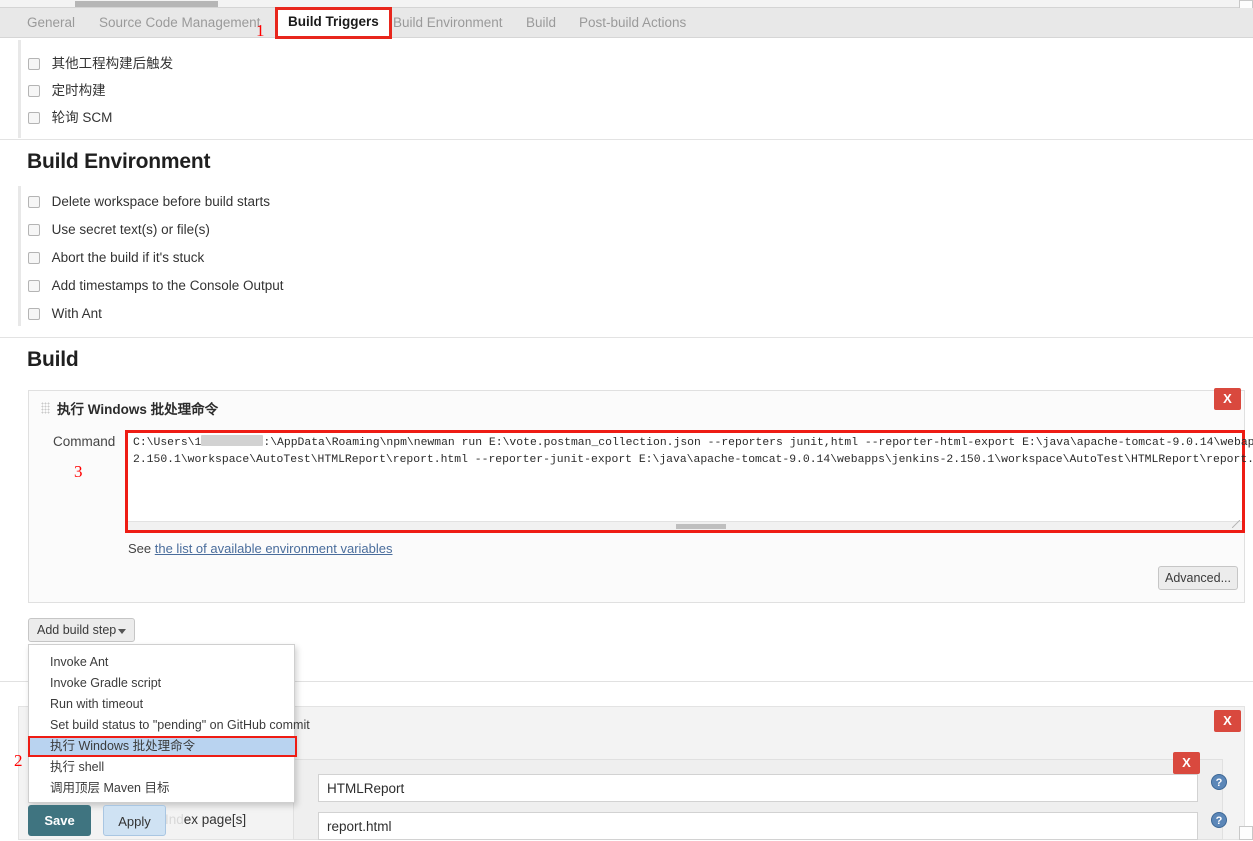 This screenshot has width=1253, height=841. Describe the element at coordinates (130, 229) in the screenshot. I see `checkbox-label: Use secret text(s) or file(s)` at that location.